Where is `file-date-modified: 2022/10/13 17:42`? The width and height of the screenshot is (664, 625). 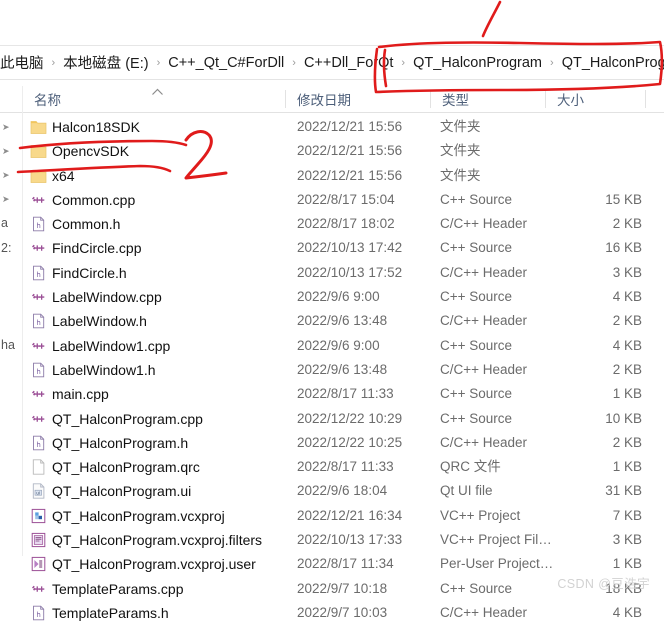 file-date-modified: 2022/10/13 17:42 is located at coordinates (350, 248).